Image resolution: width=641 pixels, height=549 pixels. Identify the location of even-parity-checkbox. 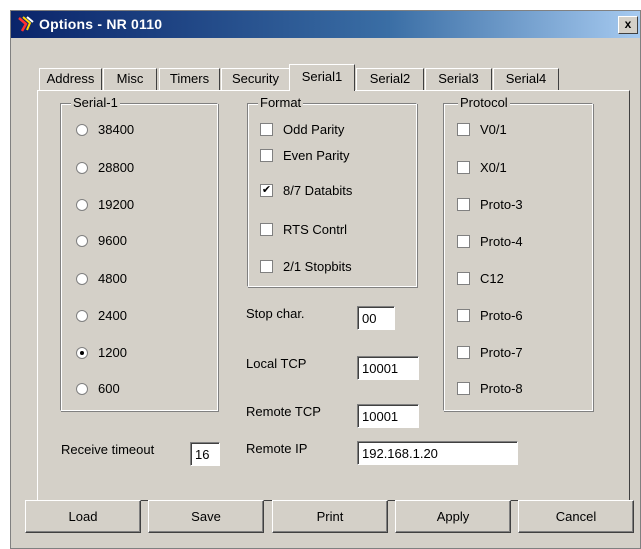
(266, 155).